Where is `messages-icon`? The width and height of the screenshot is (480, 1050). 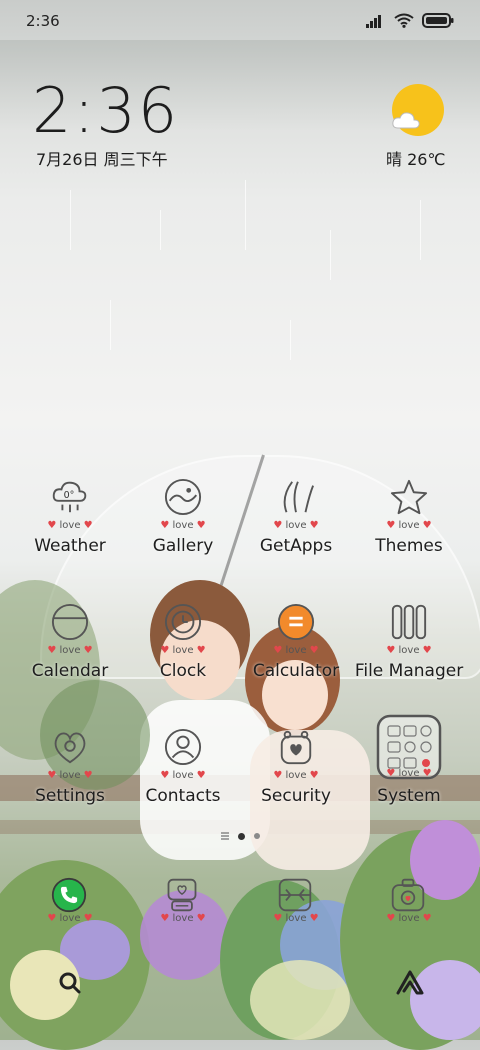
messages-icon is located at coordinates (182, 895).